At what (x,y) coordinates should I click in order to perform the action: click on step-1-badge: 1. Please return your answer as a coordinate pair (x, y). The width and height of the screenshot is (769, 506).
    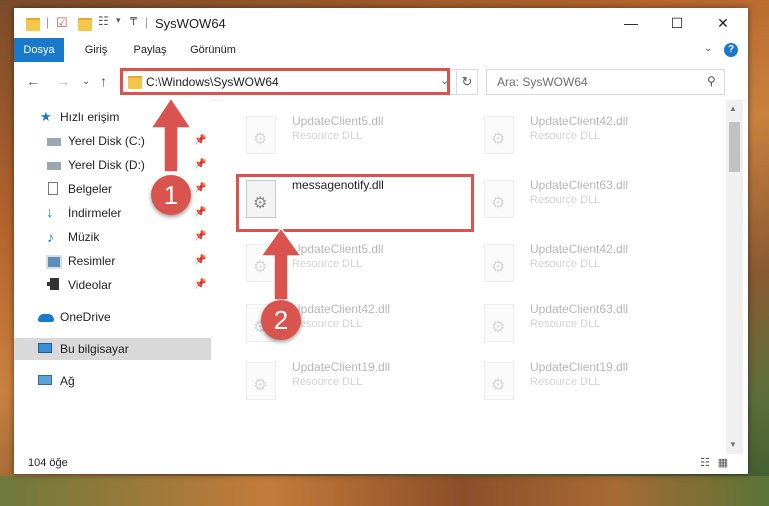
    Looking at the image, I should click on (171, 195).